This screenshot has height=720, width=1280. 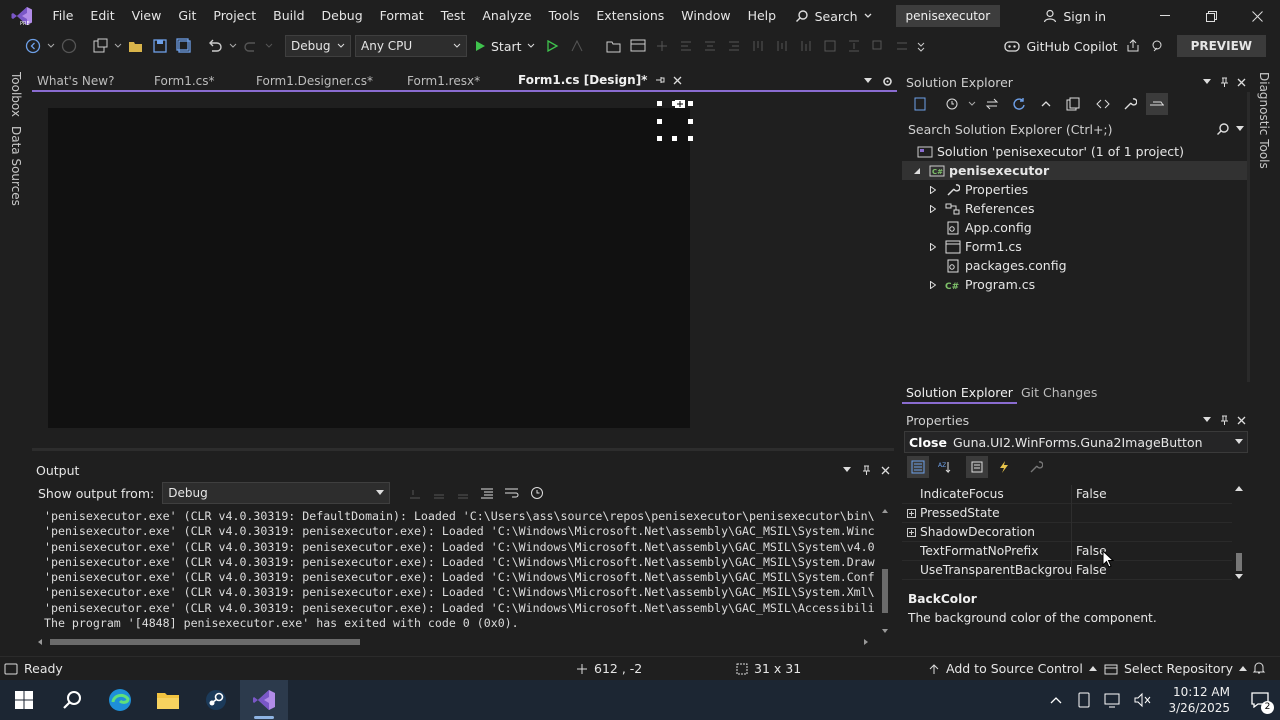 I want to click on taskbar-search-icon, so click(x=72, y=700).